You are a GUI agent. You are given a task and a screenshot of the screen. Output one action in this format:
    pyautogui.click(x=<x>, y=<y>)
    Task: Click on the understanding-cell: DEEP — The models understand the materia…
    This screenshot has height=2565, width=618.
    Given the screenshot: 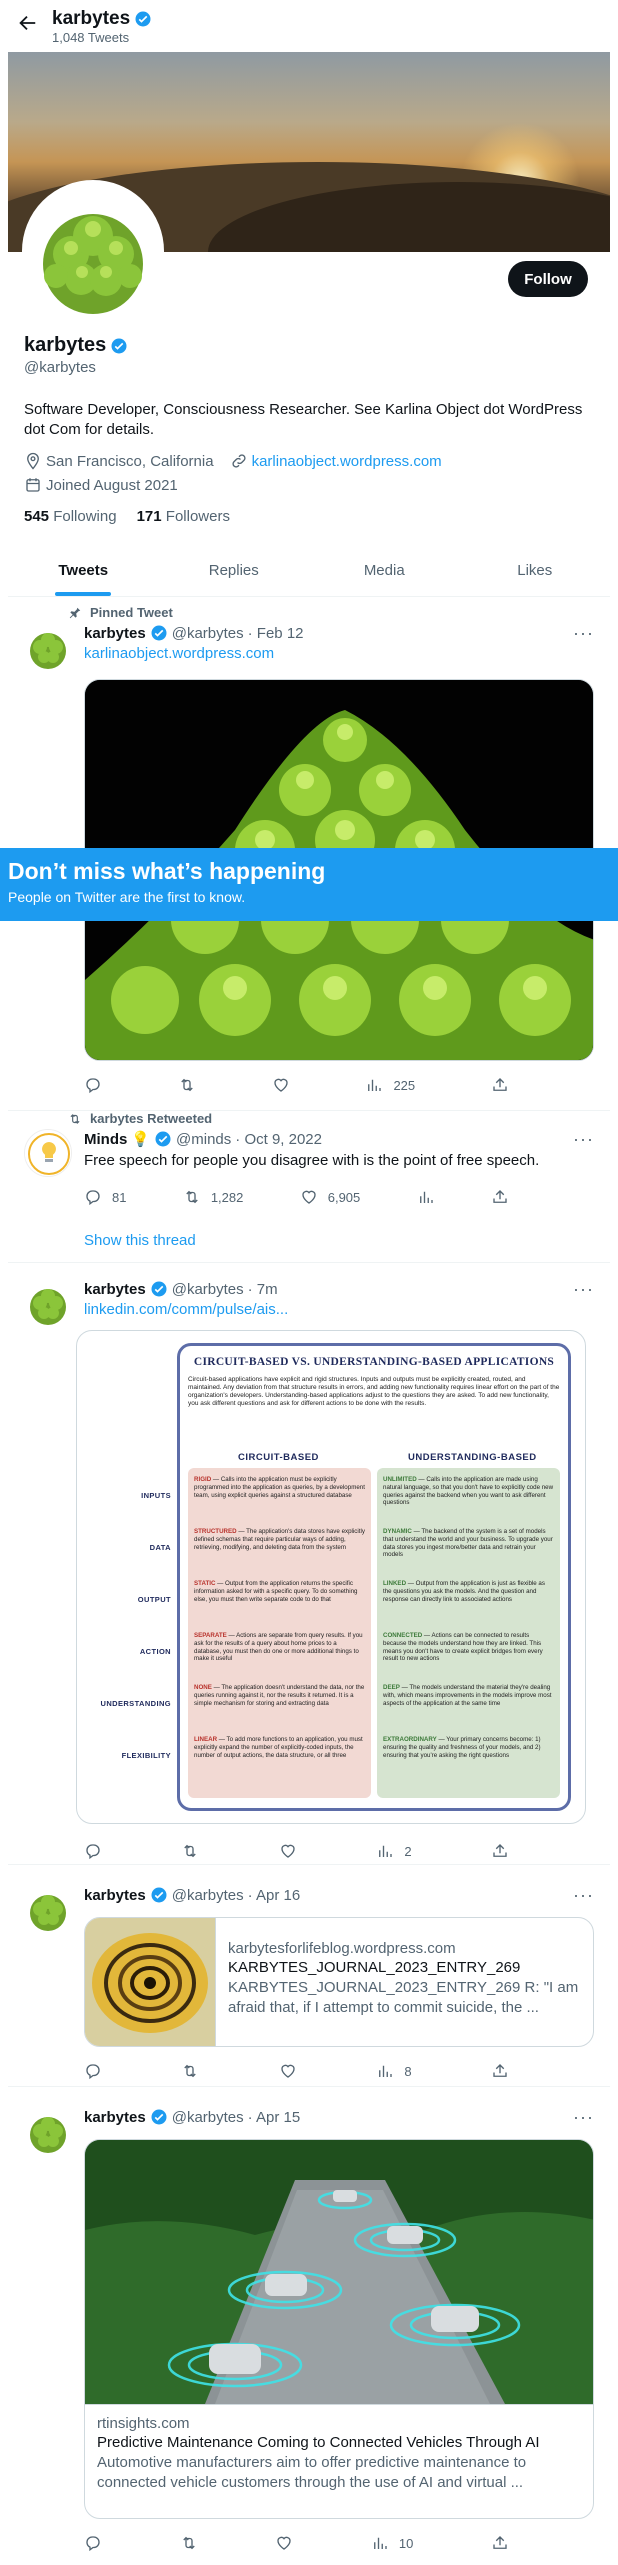 What is the action you would take?
    pyautogui.click(x=467, y=1695)
    